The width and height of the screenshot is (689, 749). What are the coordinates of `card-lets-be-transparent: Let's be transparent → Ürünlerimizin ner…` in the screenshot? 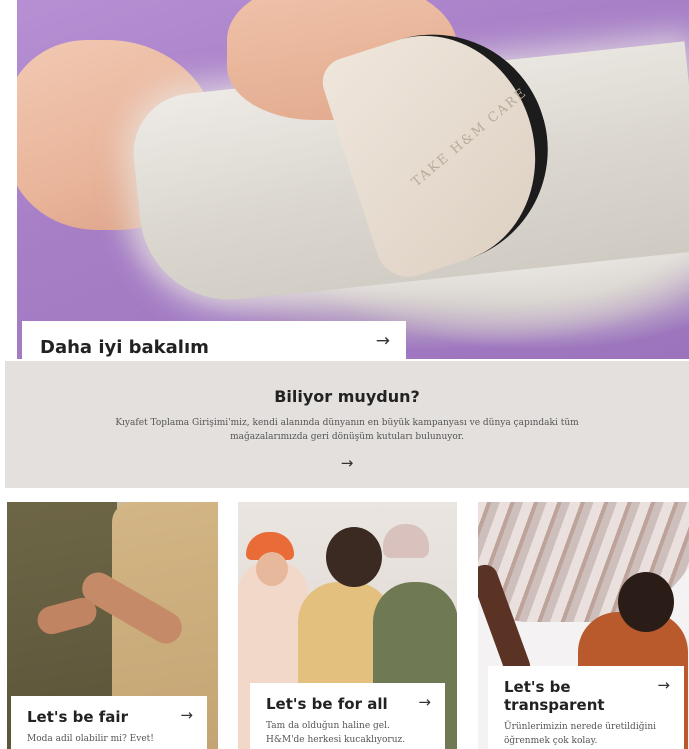 It's located at (583, 625).